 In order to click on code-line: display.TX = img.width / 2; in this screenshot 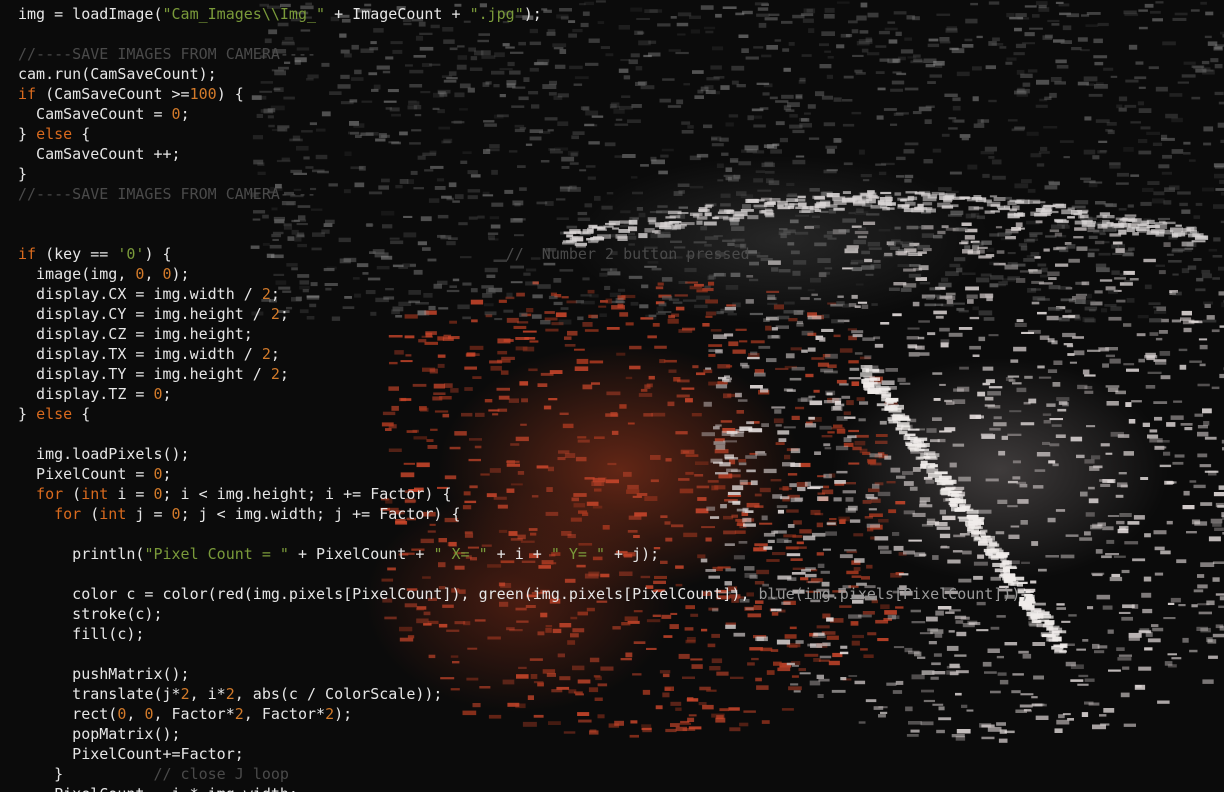, I will do `click(618, 354)`.